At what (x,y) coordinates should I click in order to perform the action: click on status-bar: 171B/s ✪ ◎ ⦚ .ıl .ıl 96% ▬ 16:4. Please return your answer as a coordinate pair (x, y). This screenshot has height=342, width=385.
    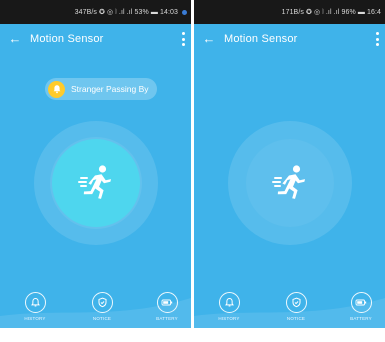
    Looking at the image, I should click on (289, 12).